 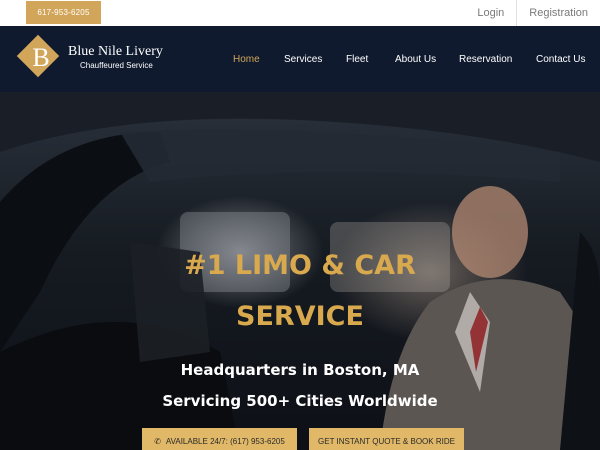 What do you see at coordinates (560, 59) in the screenshot?
I see `nav-contact-us: Contact Us` at bounding box center [560, 59].